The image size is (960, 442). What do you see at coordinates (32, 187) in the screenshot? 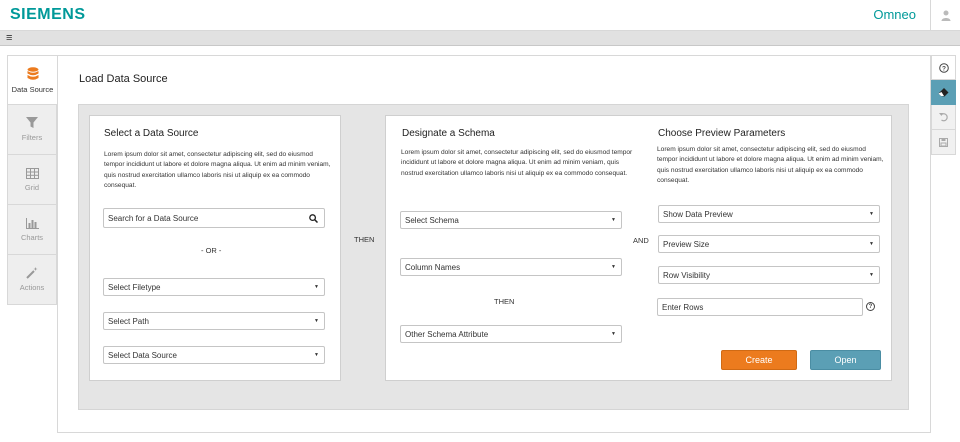
I see `nav-tab-label: Grid` at bounding box center [32, 187].